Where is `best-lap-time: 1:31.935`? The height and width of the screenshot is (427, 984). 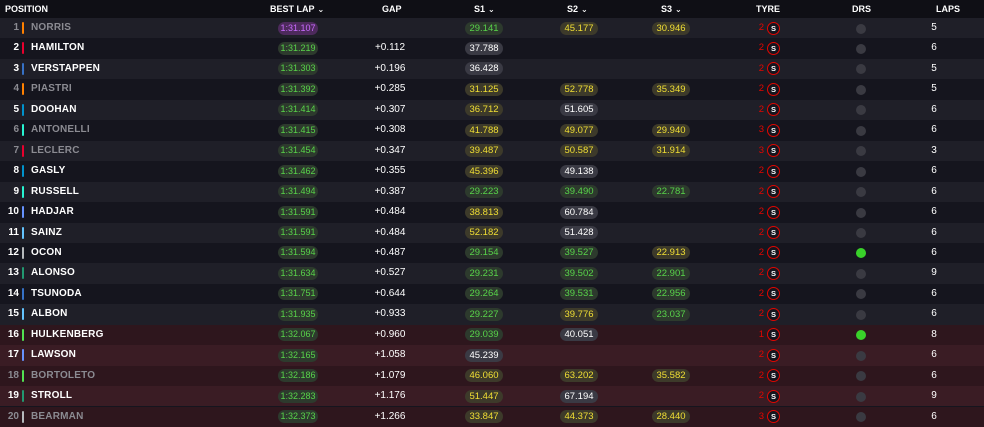
best-lap-time: 1:31.935 is located at coordinates (298, 314).